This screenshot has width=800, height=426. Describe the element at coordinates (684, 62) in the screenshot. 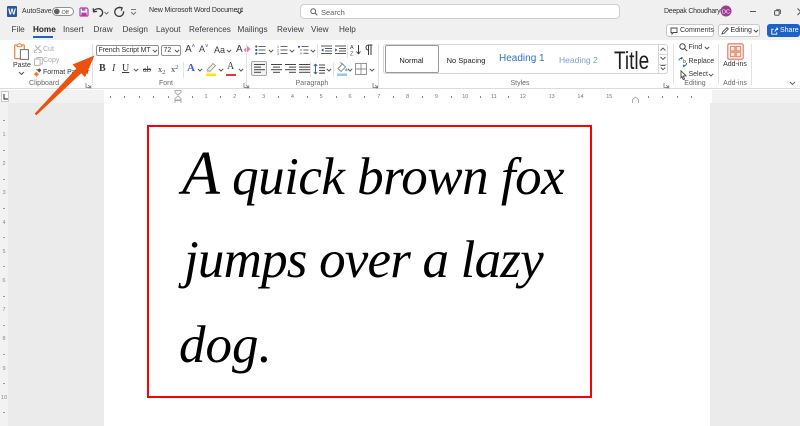

I see `svg-text: b` at that location.